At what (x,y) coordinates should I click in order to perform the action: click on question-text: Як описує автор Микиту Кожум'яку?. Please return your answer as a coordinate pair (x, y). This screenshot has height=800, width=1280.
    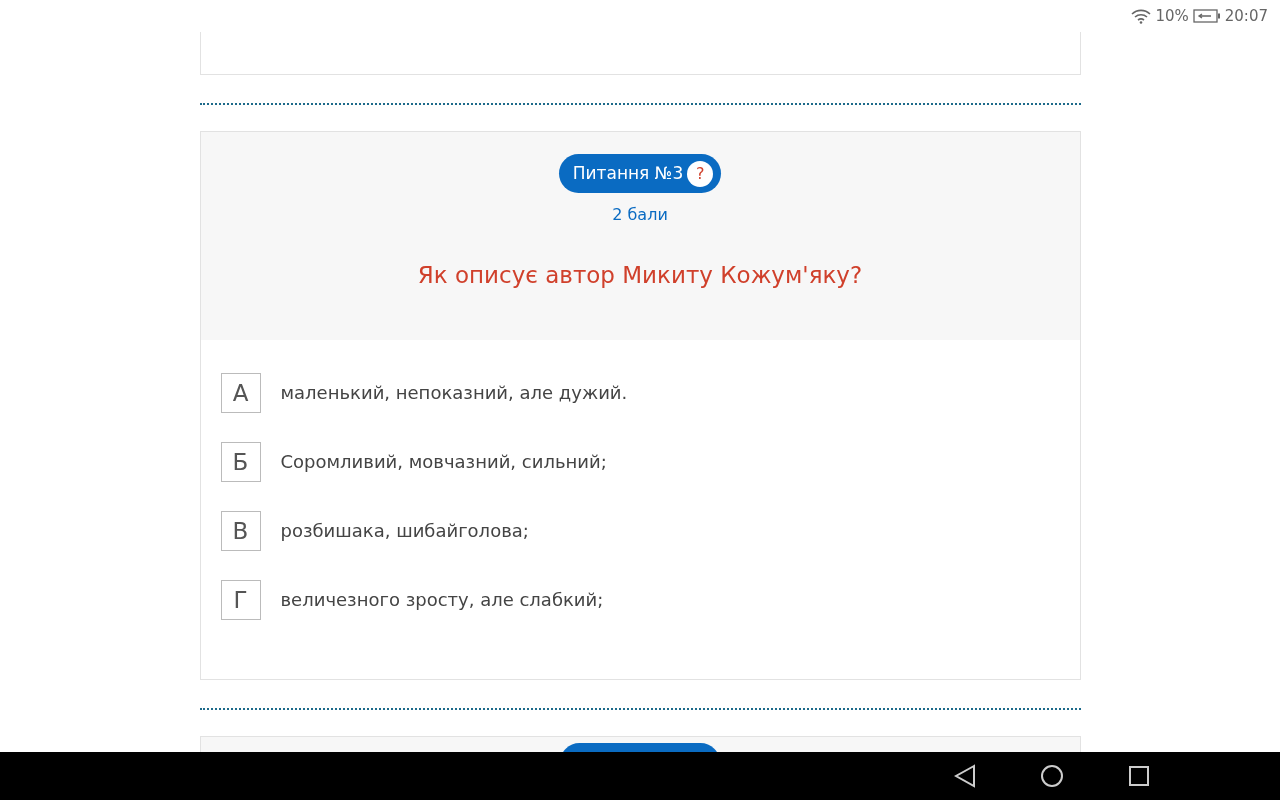
    Looking at the image, I should click on (640, 275).